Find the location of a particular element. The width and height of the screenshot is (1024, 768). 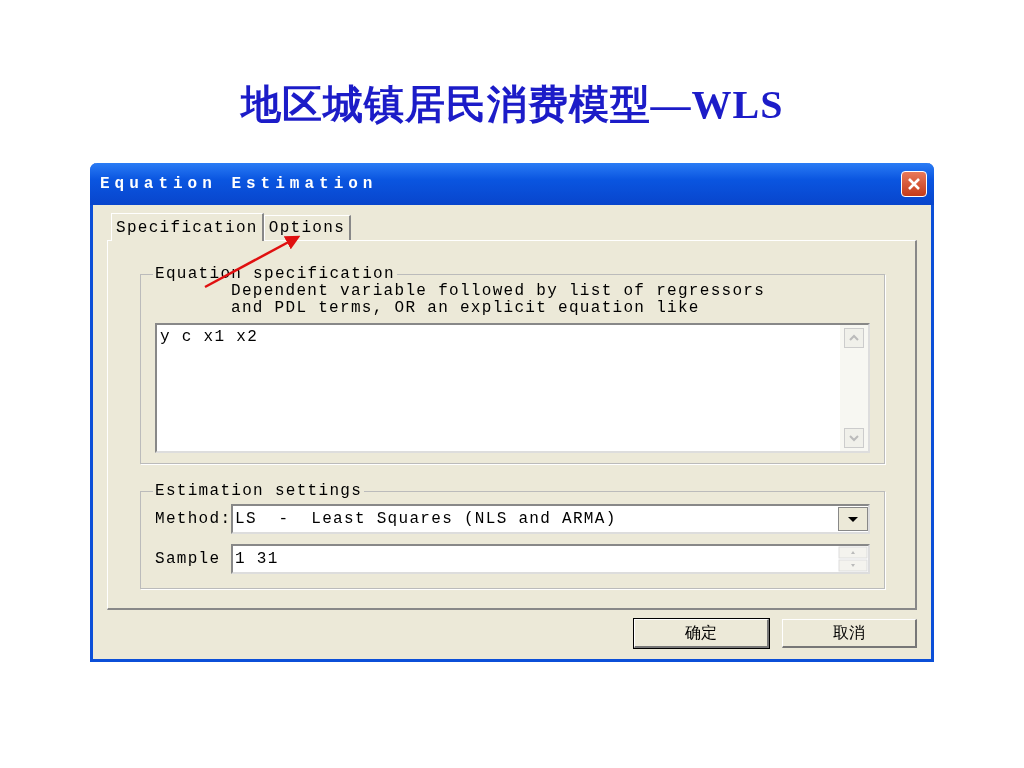

spinner-icon is located at coordinates (853, 559).